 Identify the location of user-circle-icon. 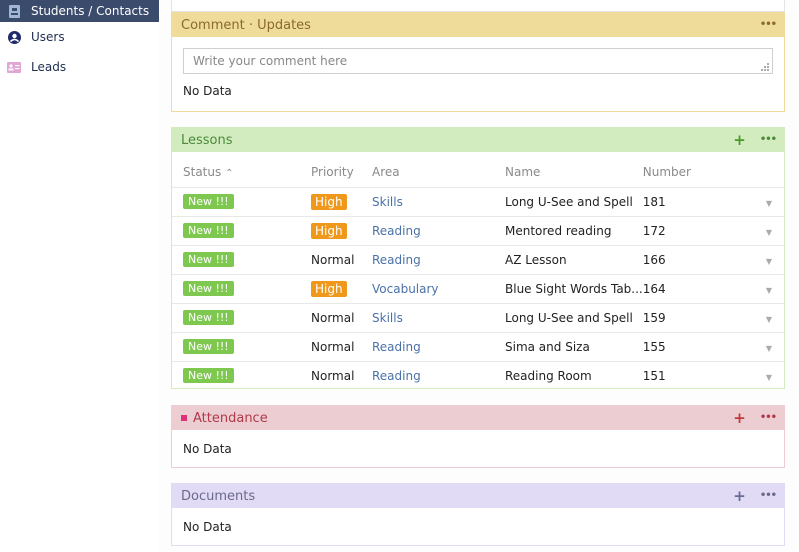
(14, 37).